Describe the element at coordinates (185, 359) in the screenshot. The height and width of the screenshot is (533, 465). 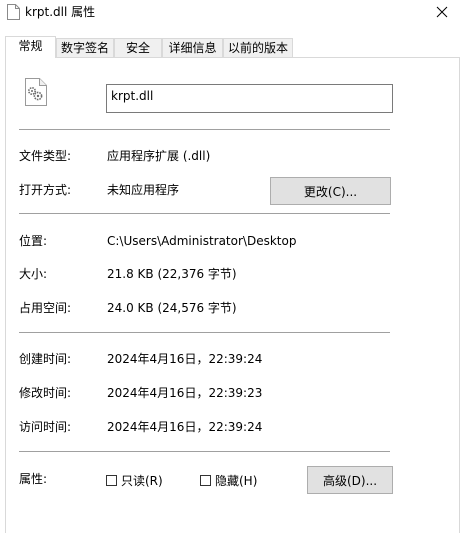
I see `created-value: 2024年4月16日，22:39:24` at that location.